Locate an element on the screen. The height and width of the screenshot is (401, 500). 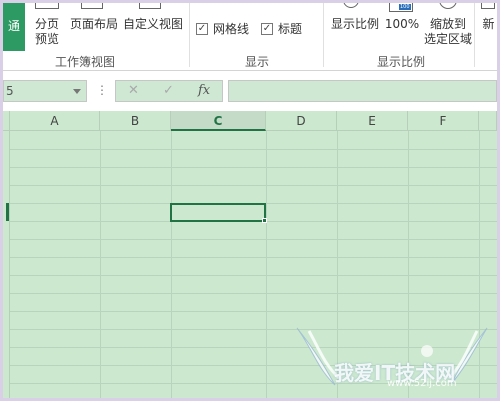
page-layout-button: 页面布局 is located at coordinates (94, 24).